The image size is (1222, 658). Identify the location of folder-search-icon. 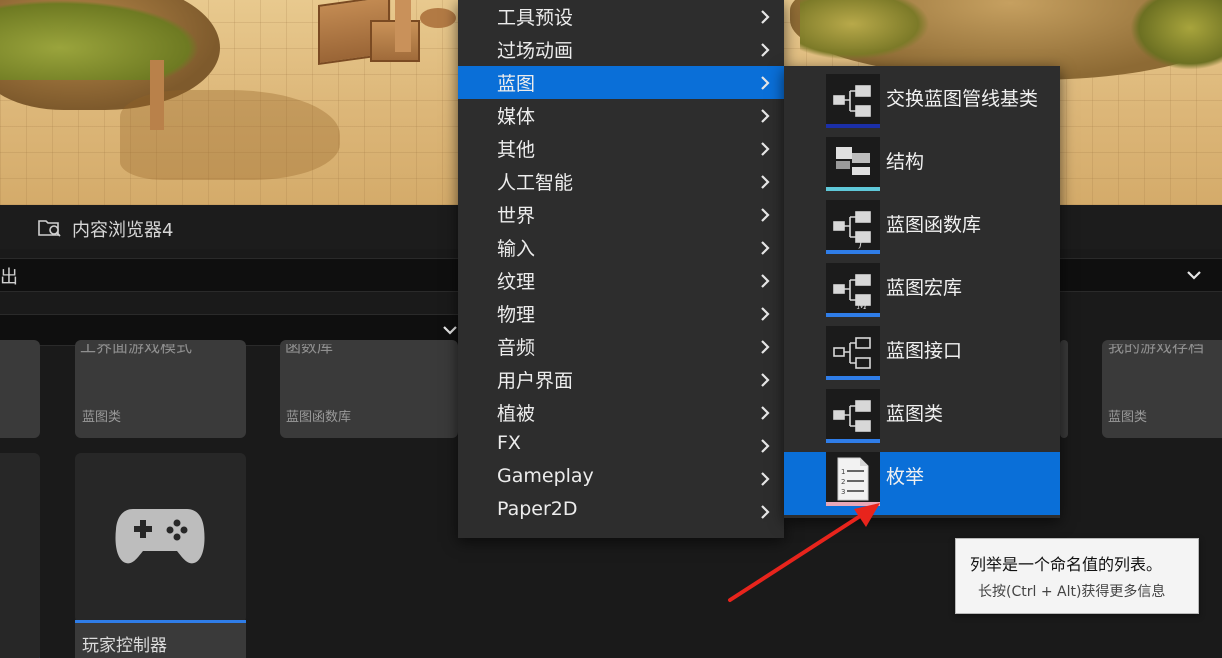
(49, 228).